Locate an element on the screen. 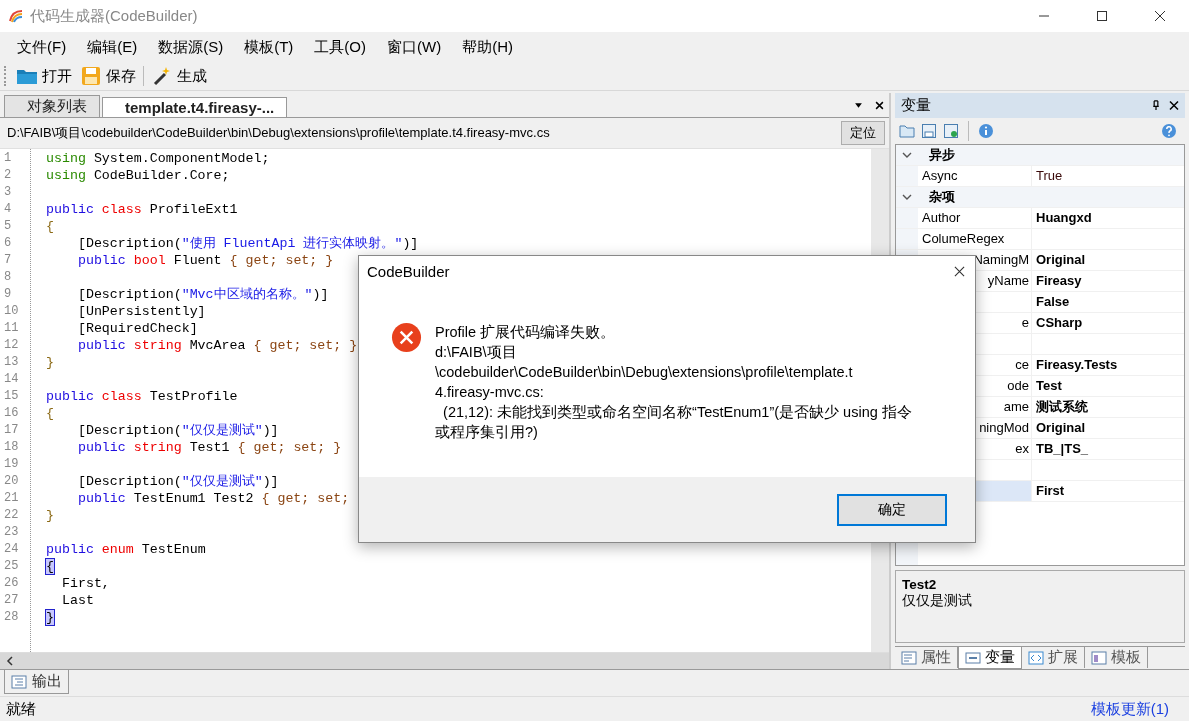  code-line: [Description("Mvc中区域的名称。")] is located at coordinates (202, 294).